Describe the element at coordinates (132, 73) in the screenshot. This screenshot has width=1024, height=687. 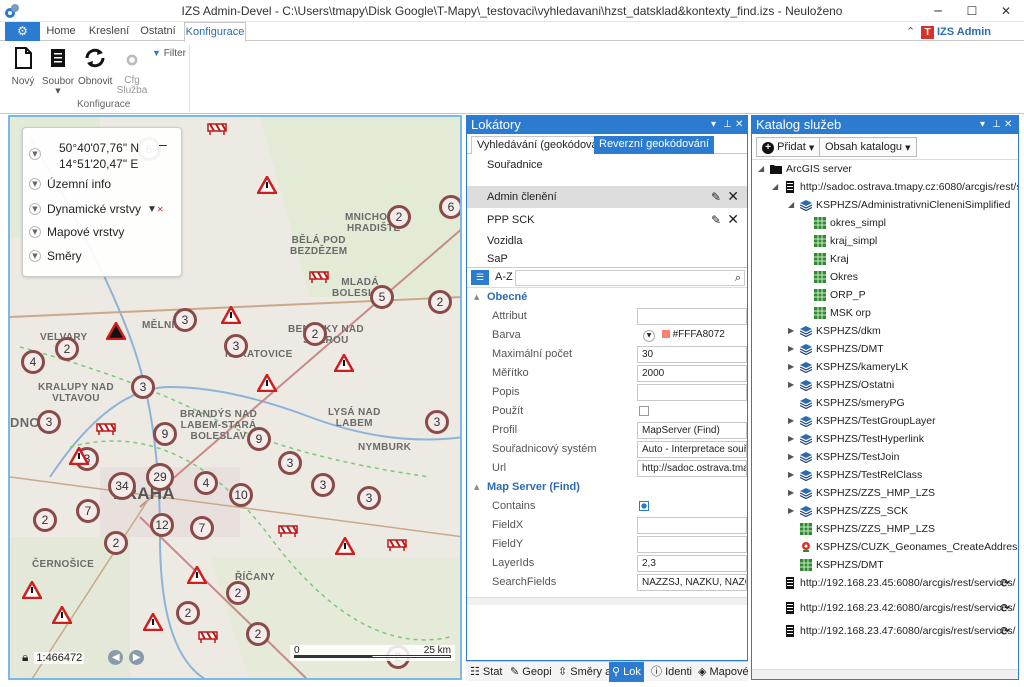
I see `cfg-service-button: Cfg Služba` at that location.